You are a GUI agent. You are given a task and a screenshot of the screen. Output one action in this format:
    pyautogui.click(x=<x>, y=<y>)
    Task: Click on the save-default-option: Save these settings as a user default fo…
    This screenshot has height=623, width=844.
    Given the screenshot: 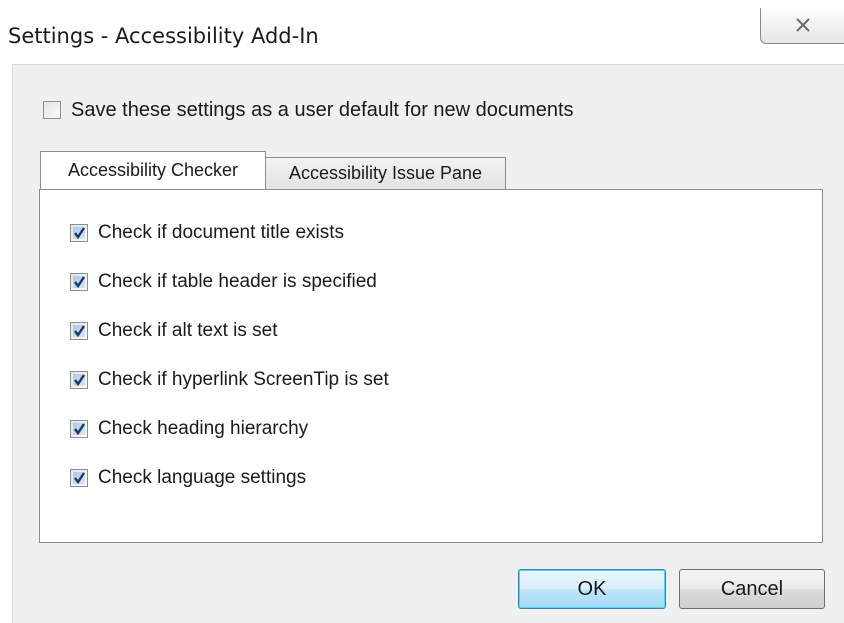 What is the action you would take?
    pyautogui.click(x=308, y=110)
    